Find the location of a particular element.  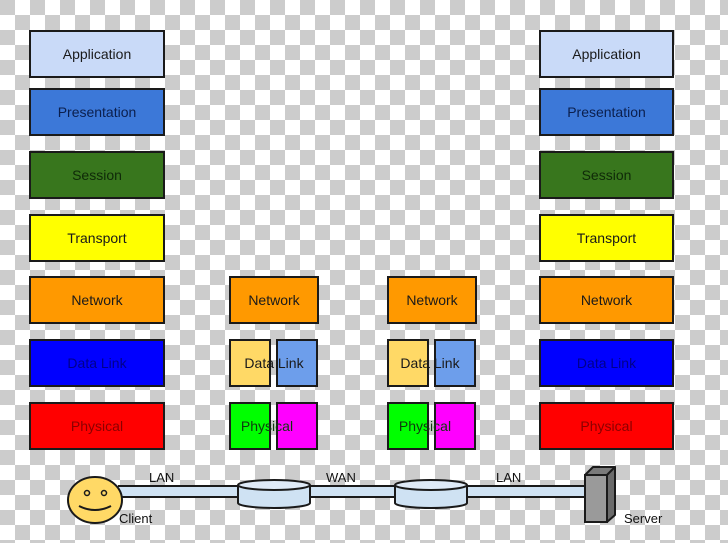

router-2-data-link-label: Data Link is located at coordinates (430, 363).